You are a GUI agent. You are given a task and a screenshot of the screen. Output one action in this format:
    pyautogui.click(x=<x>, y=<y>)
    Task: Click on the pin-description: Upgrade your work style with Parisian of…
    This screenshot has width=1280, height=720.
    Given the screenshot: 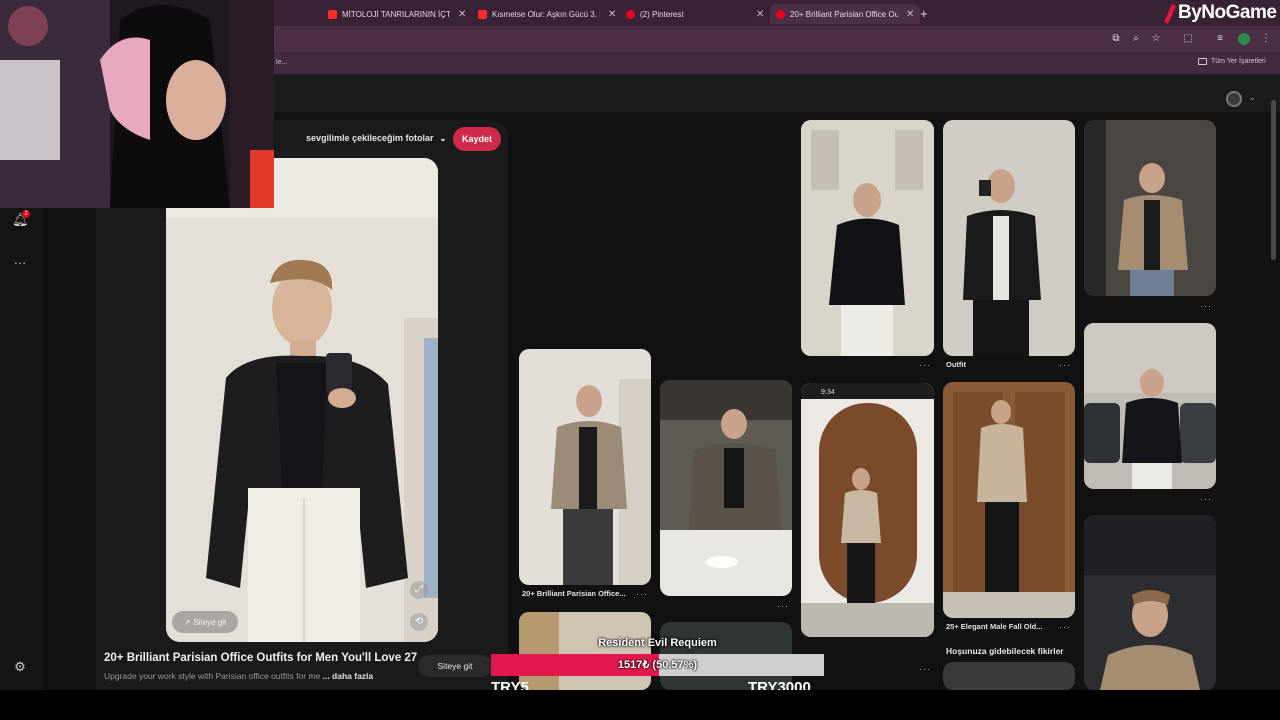 What is the action you would take?
    pyautogui.click(x=238, y=676)
    